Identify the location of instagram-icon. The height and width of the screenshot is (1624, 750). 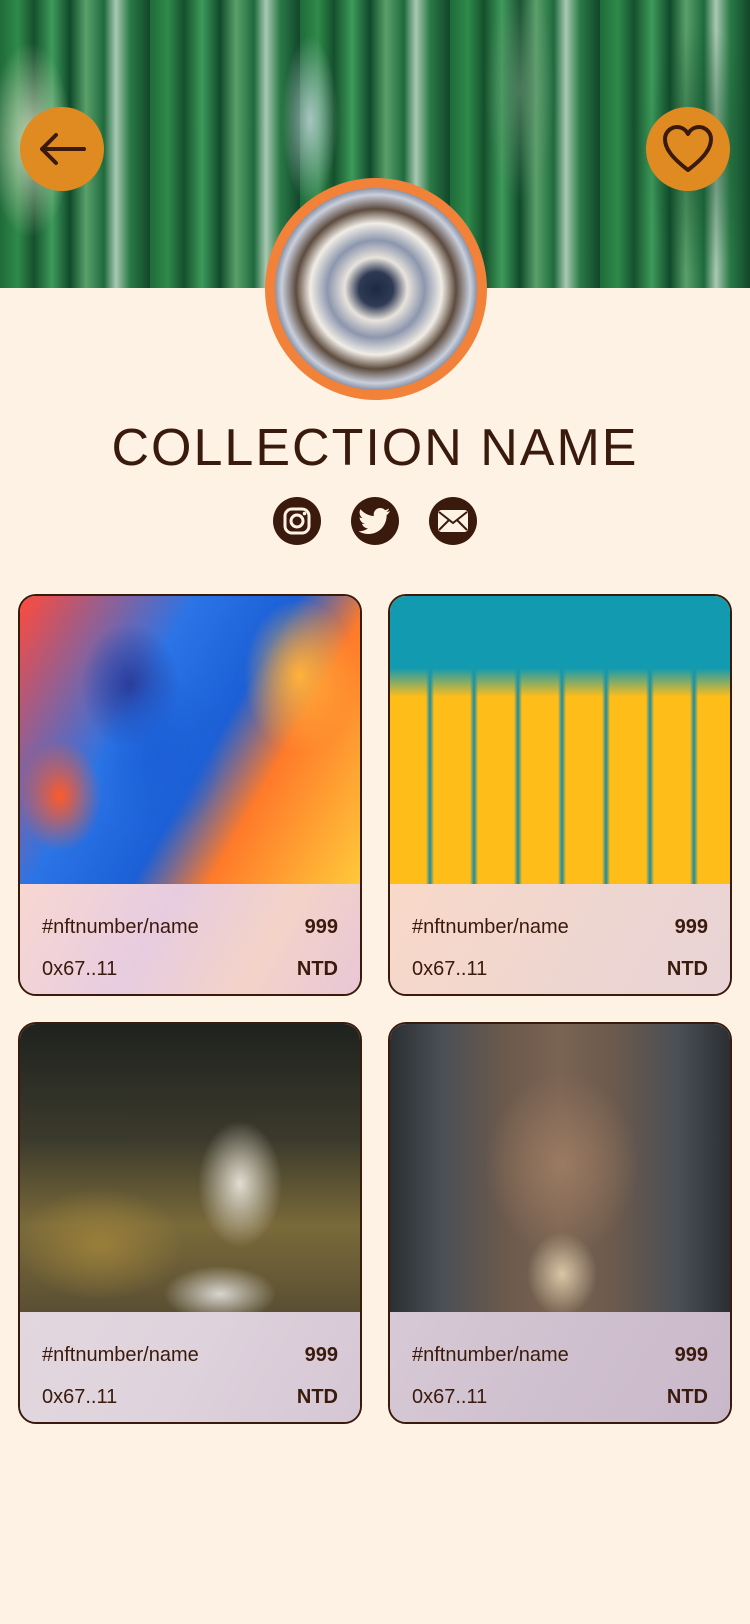
(297, 521).